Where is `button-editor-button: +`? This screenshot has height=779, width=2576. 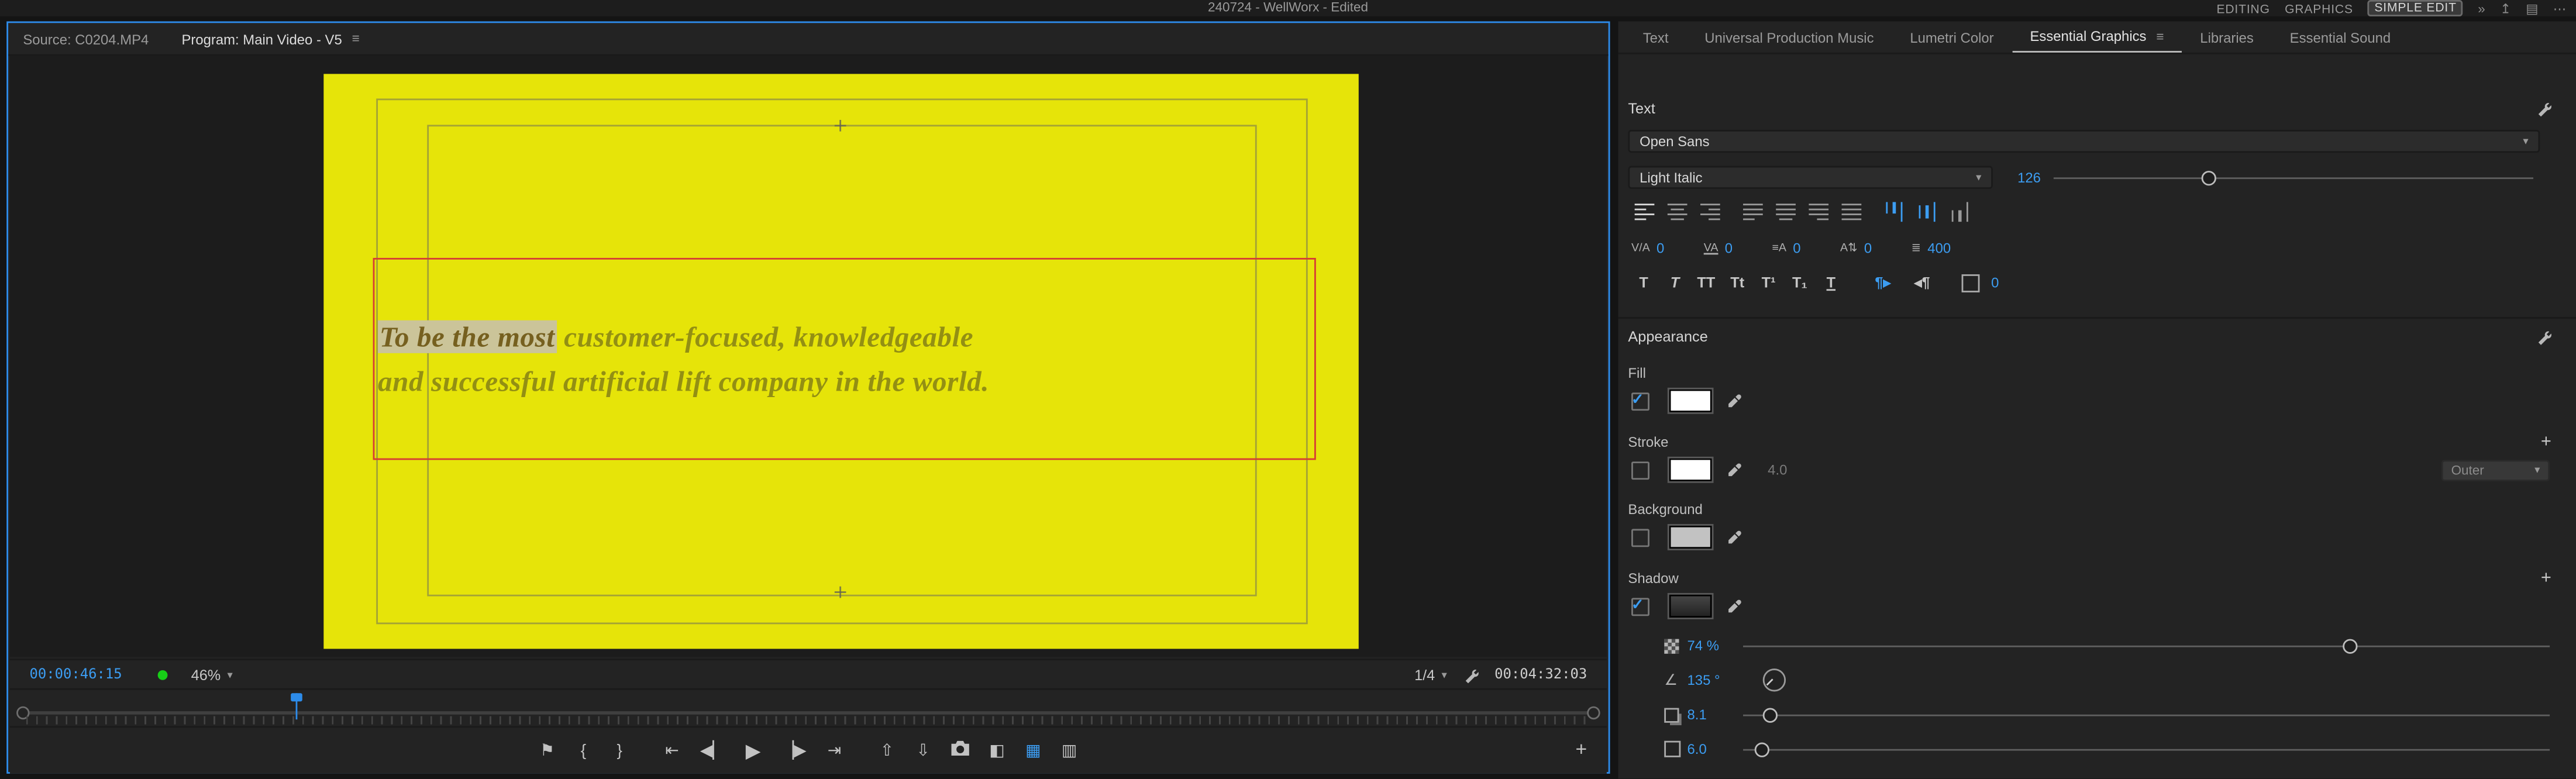
button-editor-button: + is located at coordinates (1581, 748).